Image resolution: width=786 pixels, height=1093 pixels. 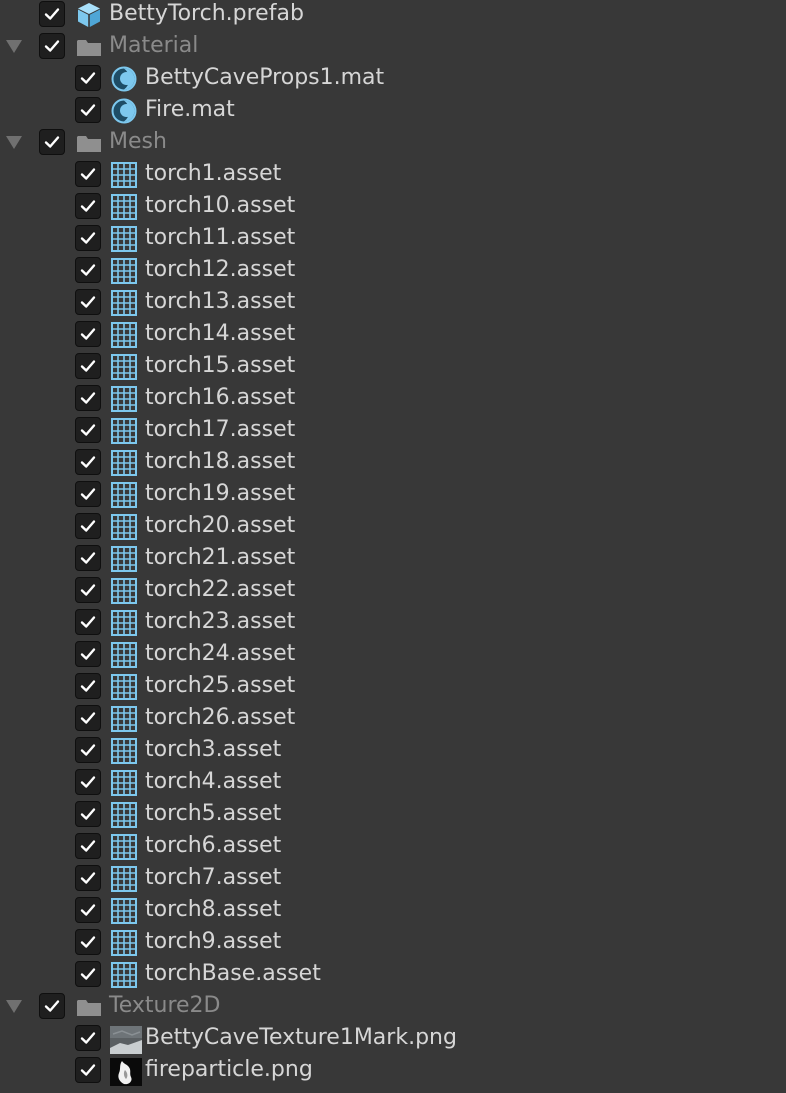 I want to click on prefab-cube-icon, so click(x=89, y=15).